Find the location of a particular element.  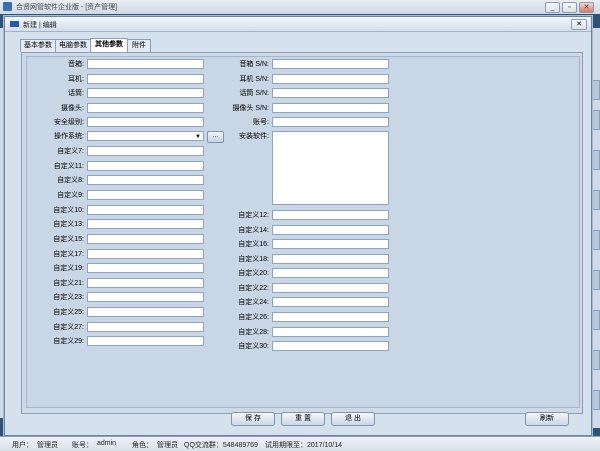

tab-basic-params: 基本参数 is located at coordinates (38, 45).